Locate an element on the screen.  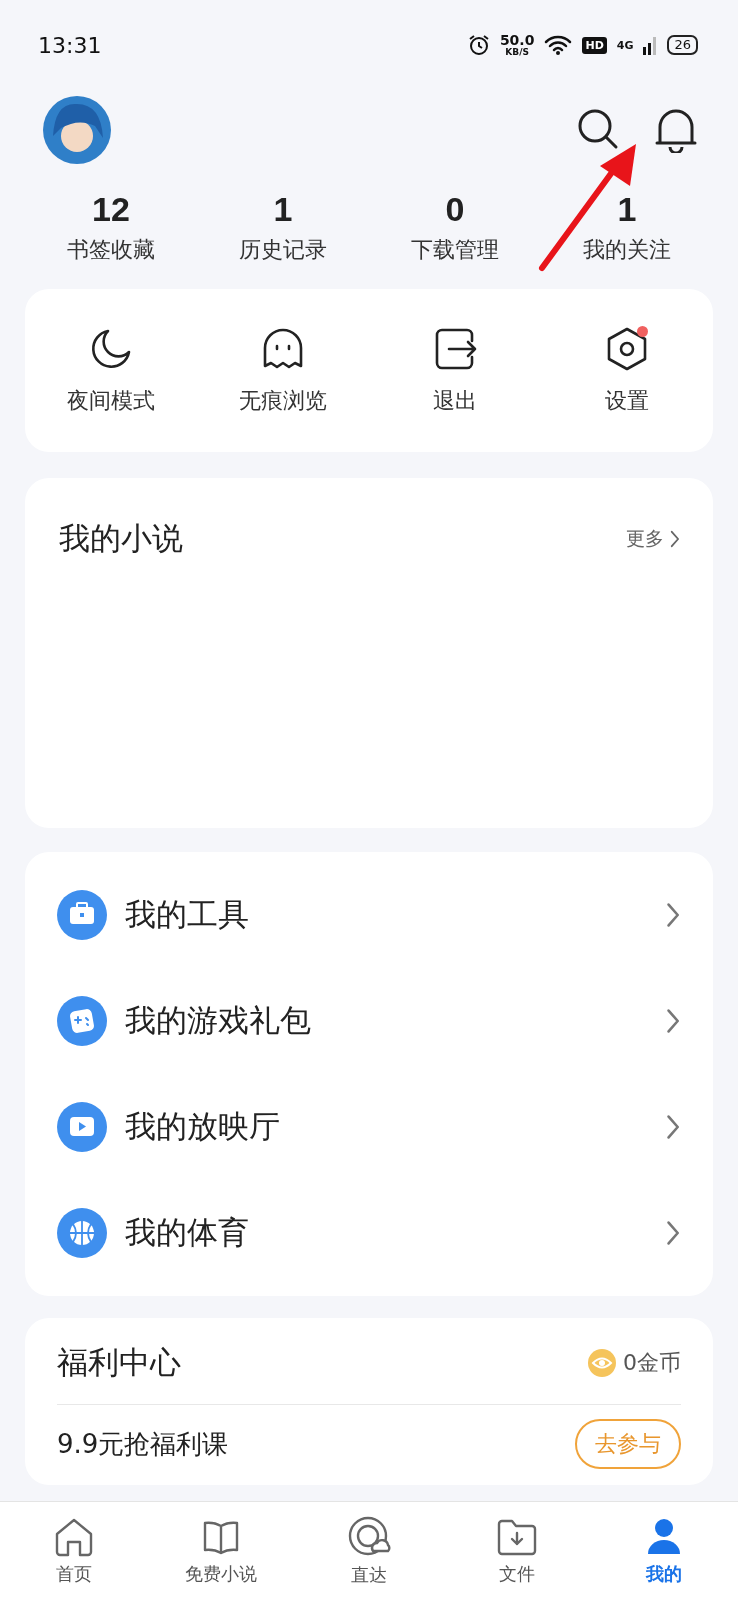
coin-balance: 0金币 is located at coordinates (634, 1363).